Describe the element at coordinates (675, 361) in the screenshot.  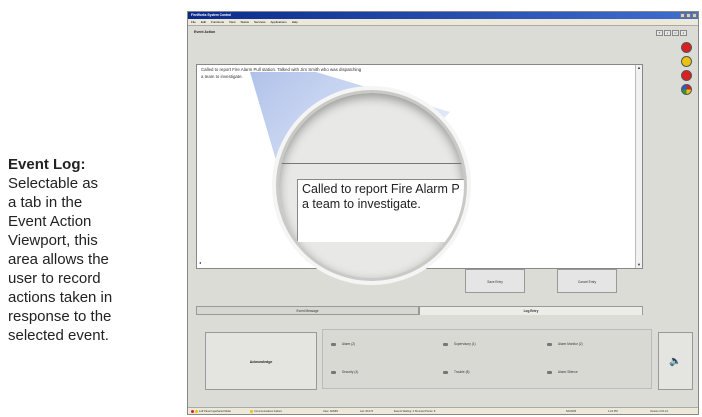
I see `speaker-icon: 🔈` at that location.